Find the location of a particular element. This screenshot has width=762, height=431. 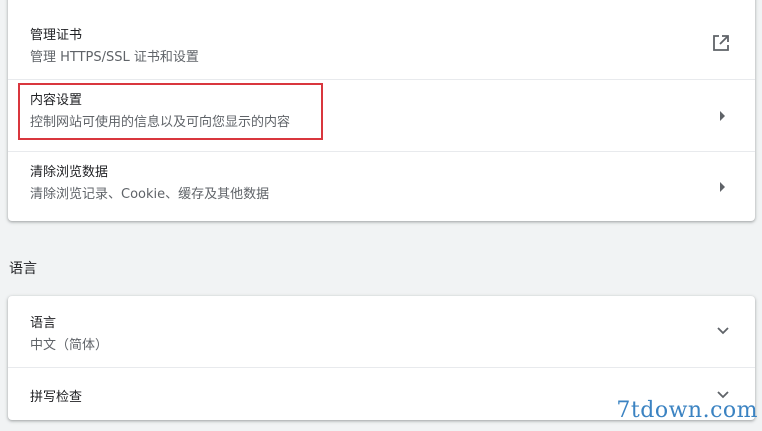

spell-check-title: 拼写检查 is located at coordinates (56, 397).